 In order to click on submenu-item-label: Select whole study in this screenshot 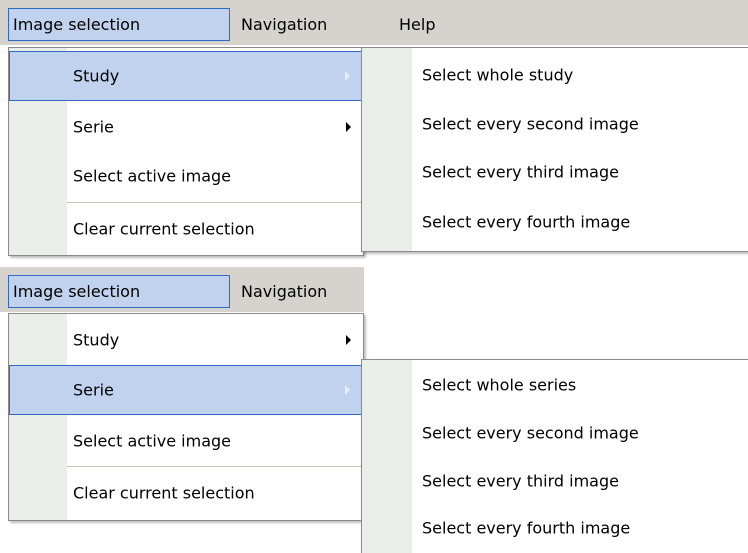, I will do `click(498, 75)`.